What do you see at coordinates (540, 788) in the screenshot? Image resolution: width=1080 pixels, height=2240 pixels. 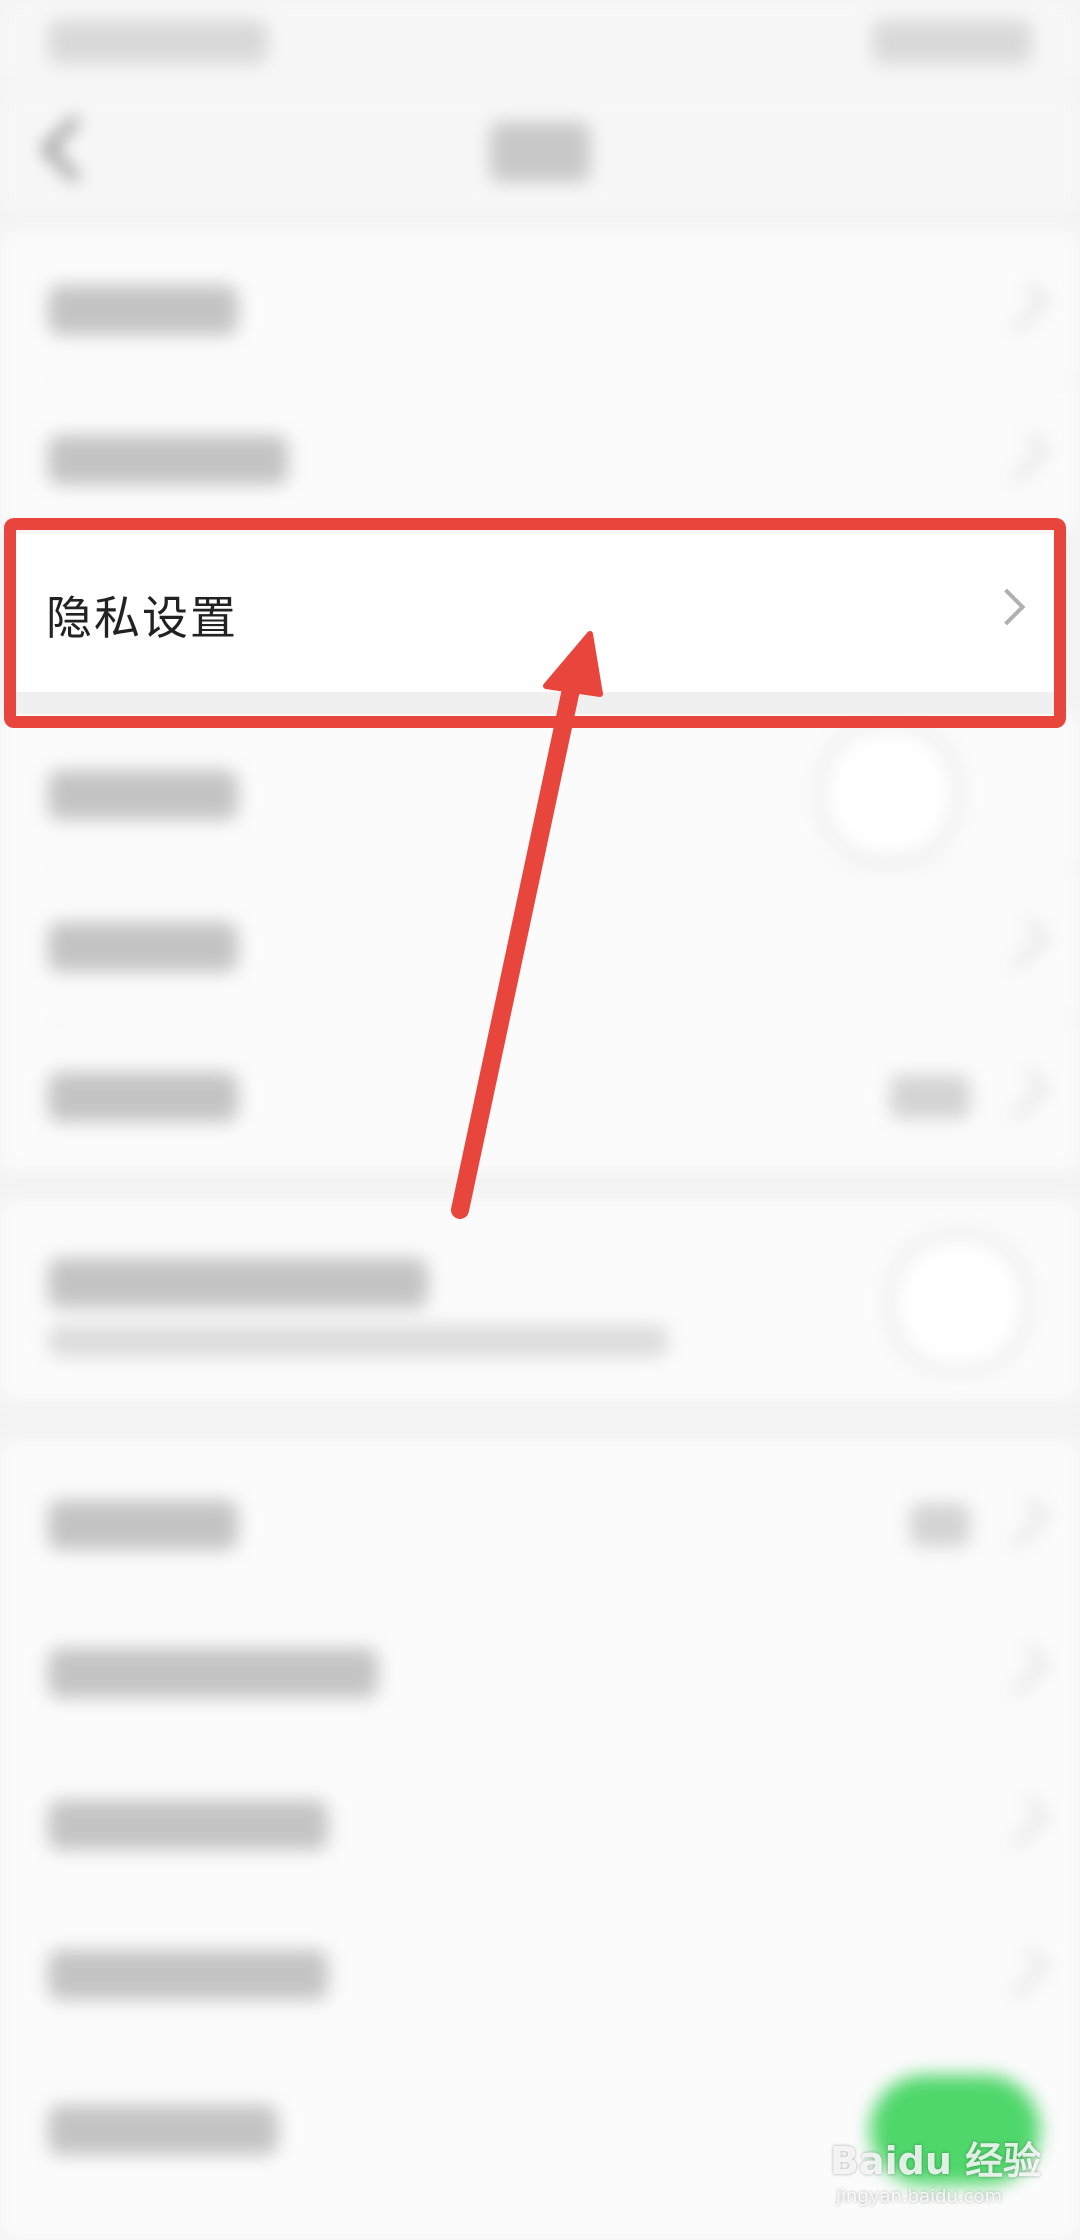 I see `settings-row-toggle` at bounding box center [540, 788].